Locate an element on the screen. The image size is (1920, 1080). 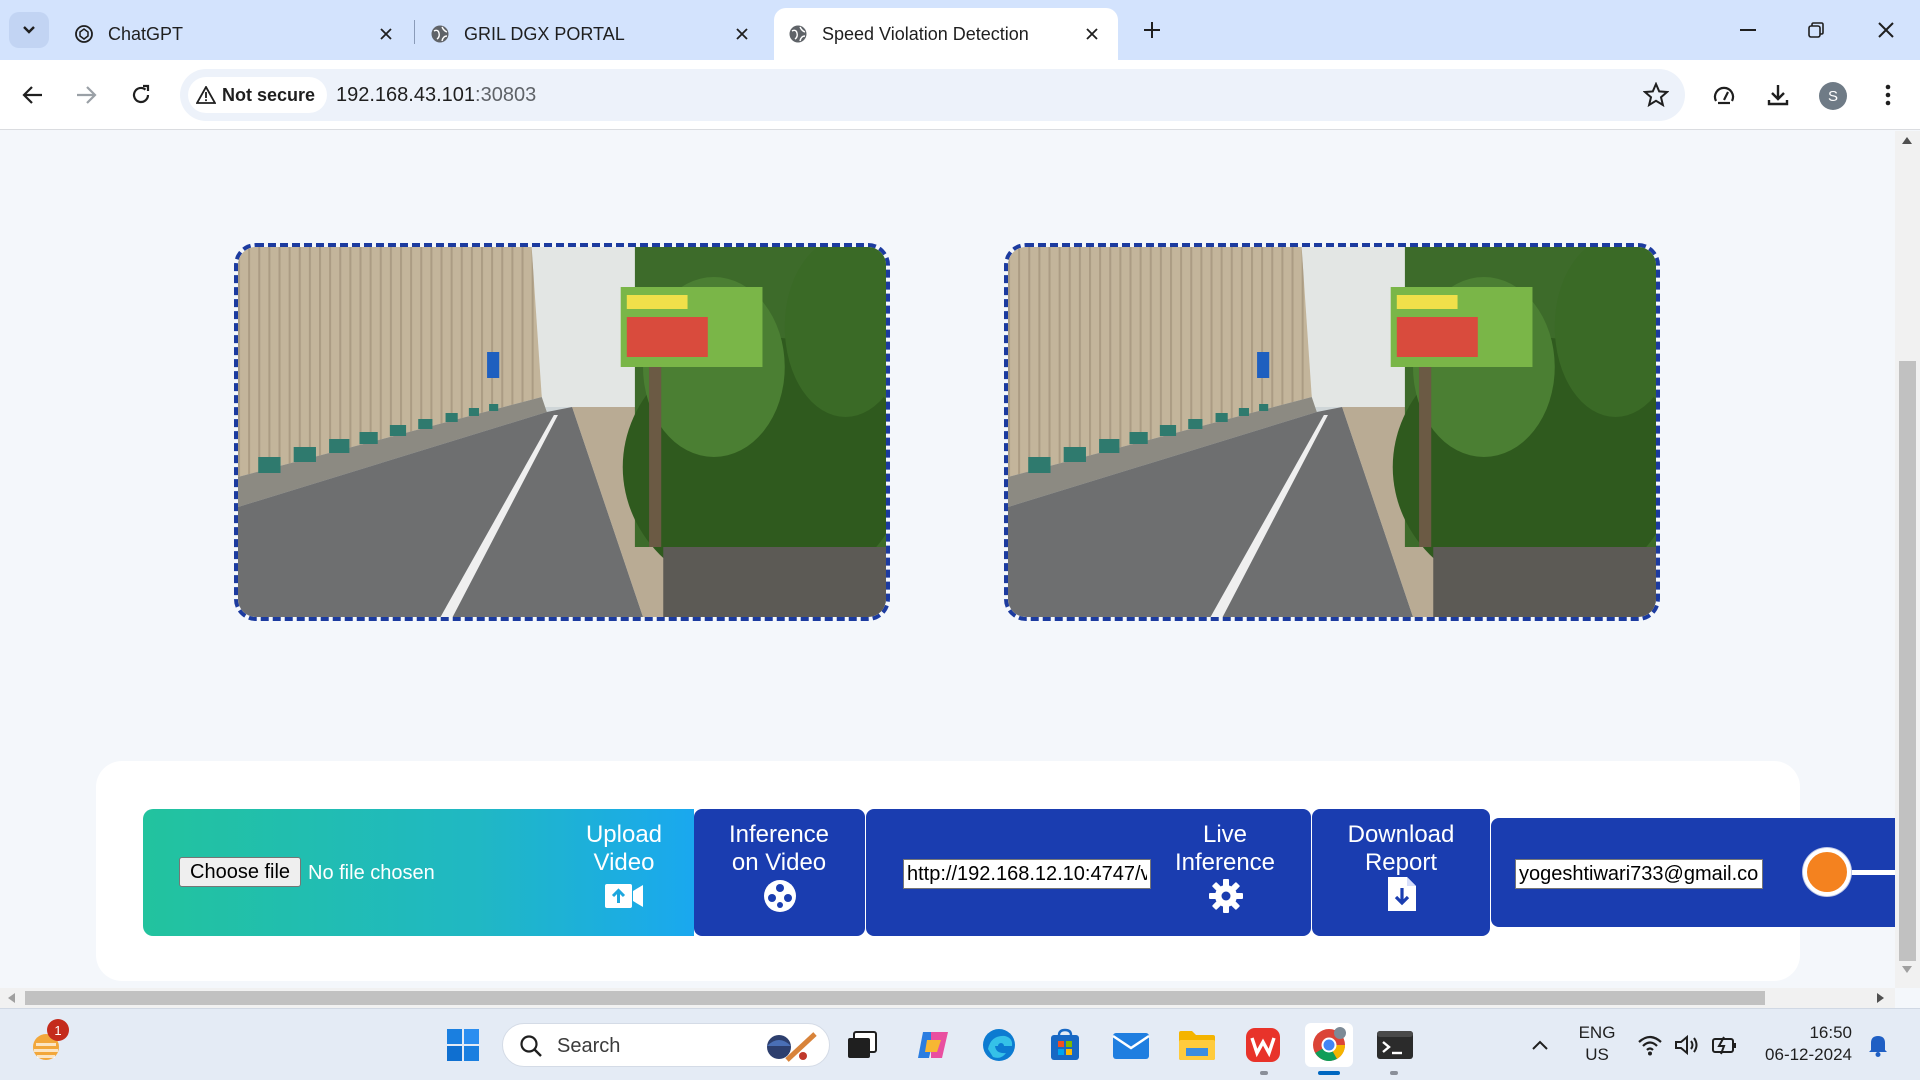
notification-badge: 1 is located at coordinates (58, 1030).